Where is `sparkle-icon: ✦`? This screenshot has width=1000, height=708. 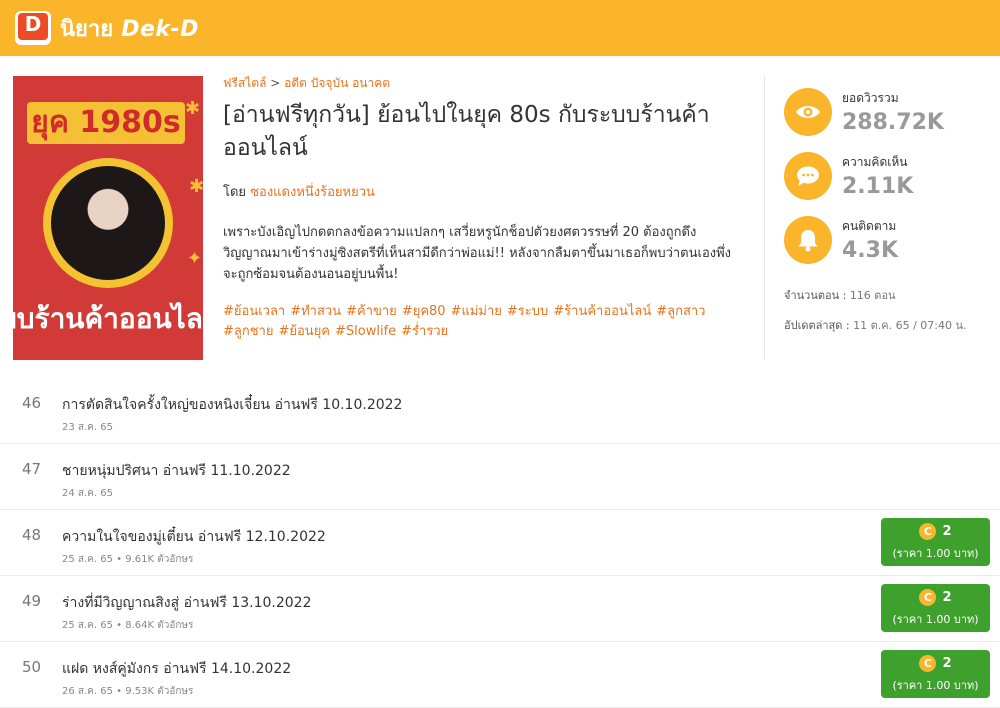
sparkle-icon: ✦ is located at coordinates (195, 258).